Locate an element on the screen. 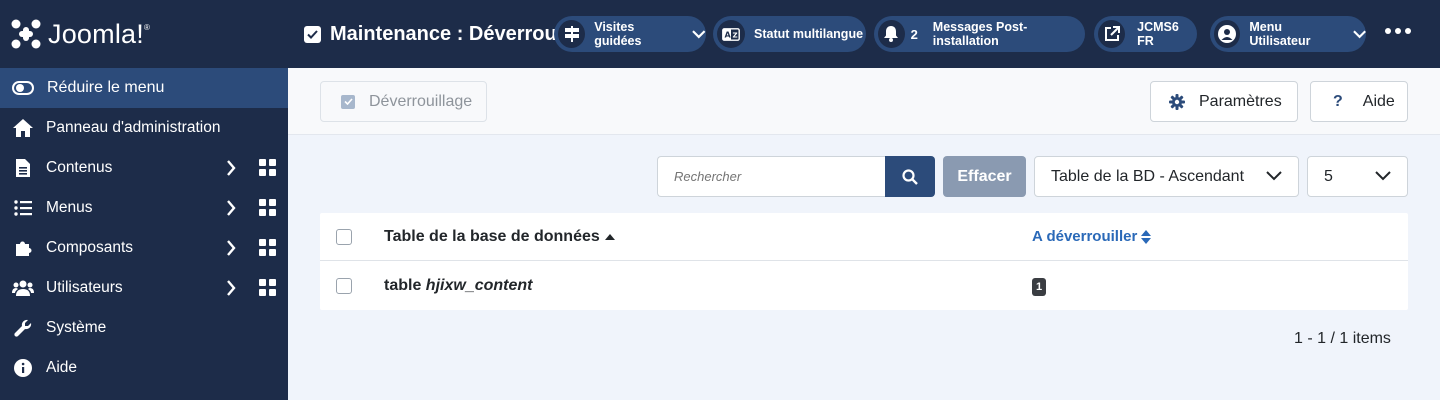 The width and height of the screenshot is (1440, 400). page-title: Maintenance : Déverrouillage is located at coordinates (422, 34).